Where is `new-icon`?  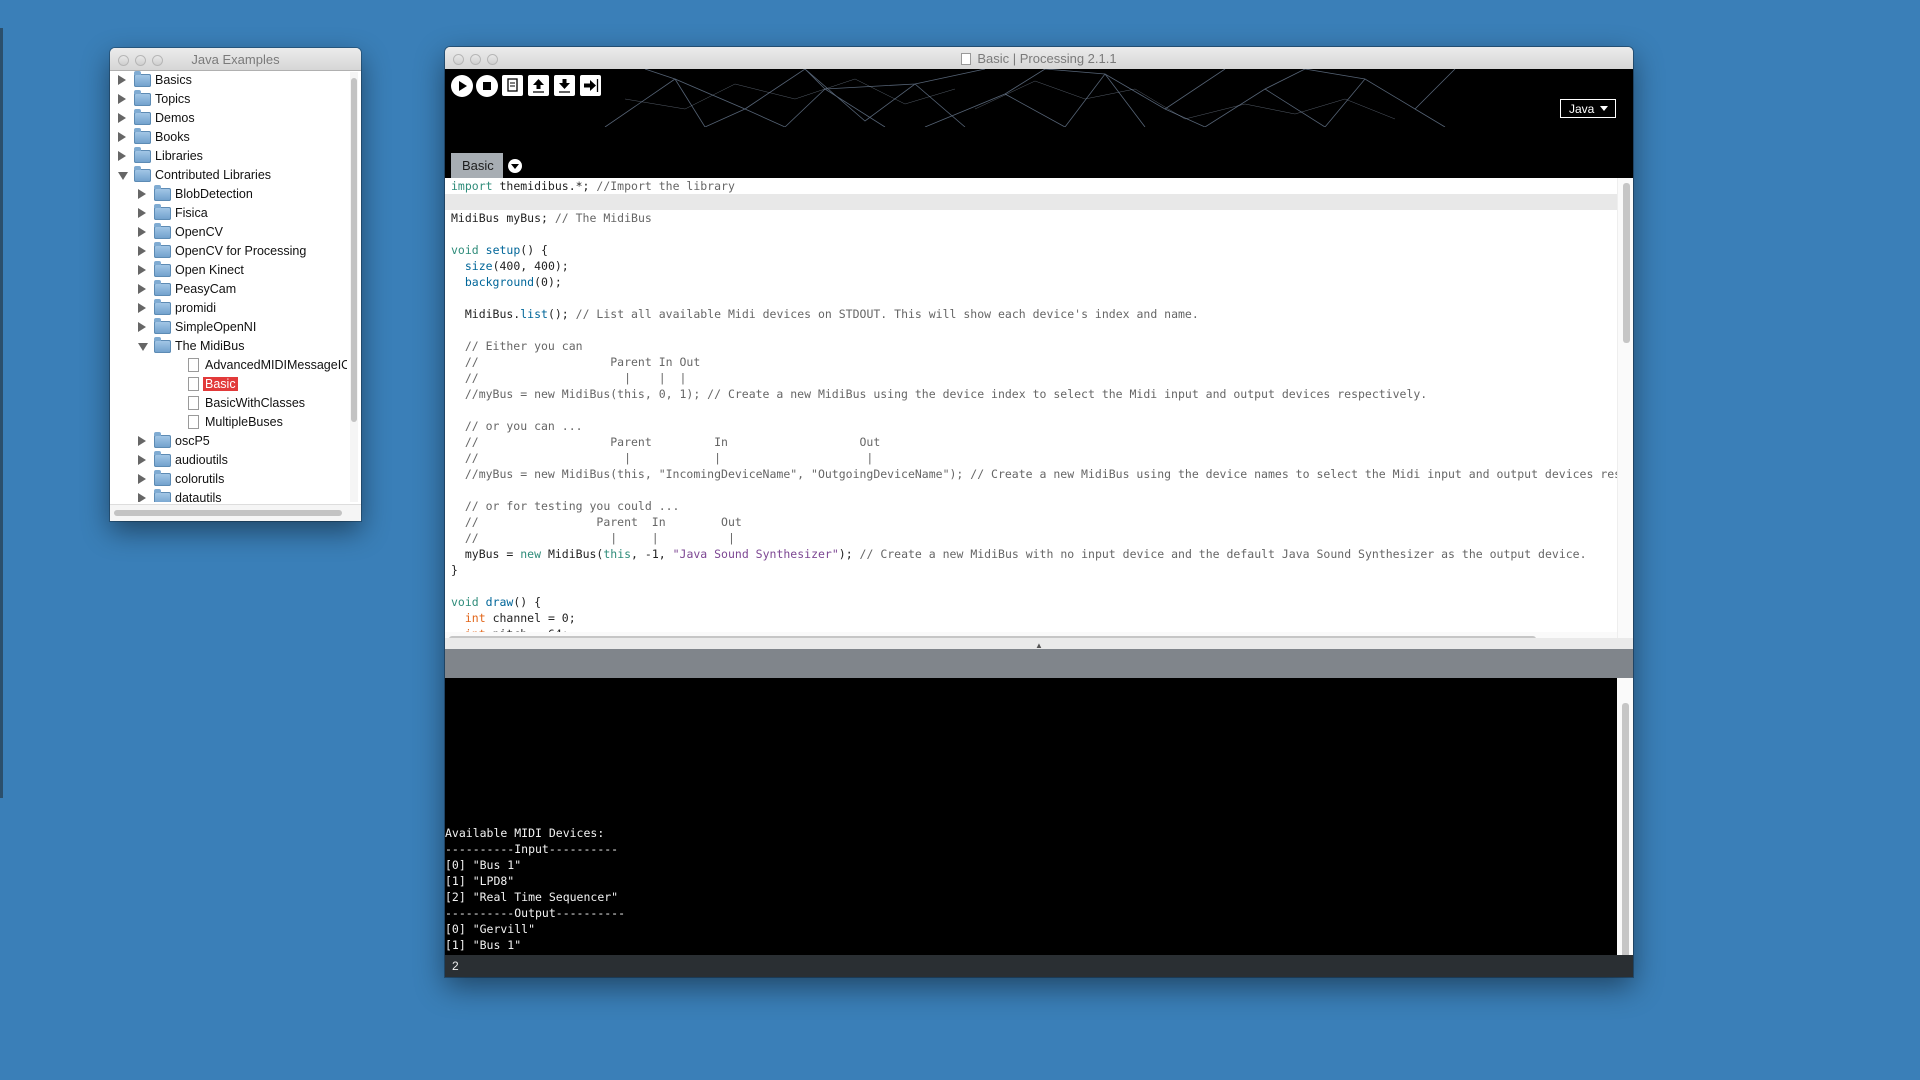 new-icon is located at coordinates (512, 85).